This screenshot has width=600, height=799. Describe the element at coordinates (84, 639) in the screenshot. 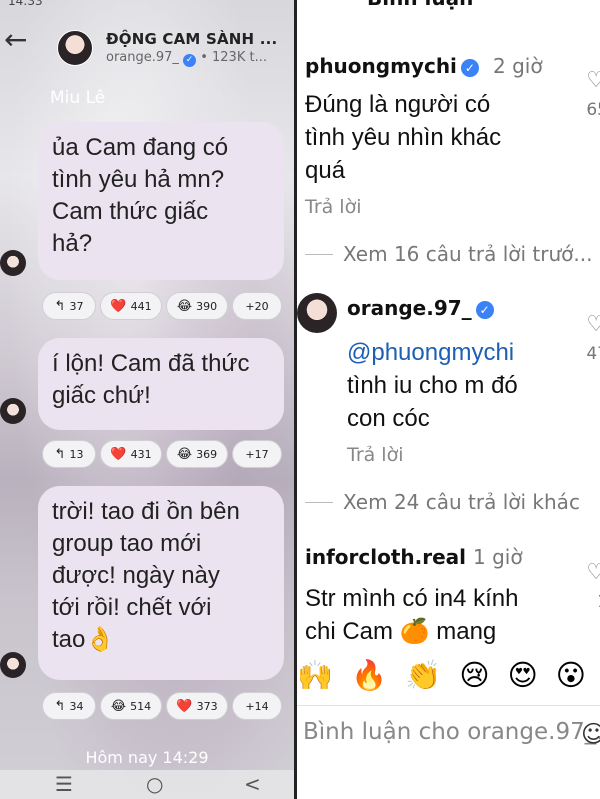

I see `message-line: tao👌` at that location.